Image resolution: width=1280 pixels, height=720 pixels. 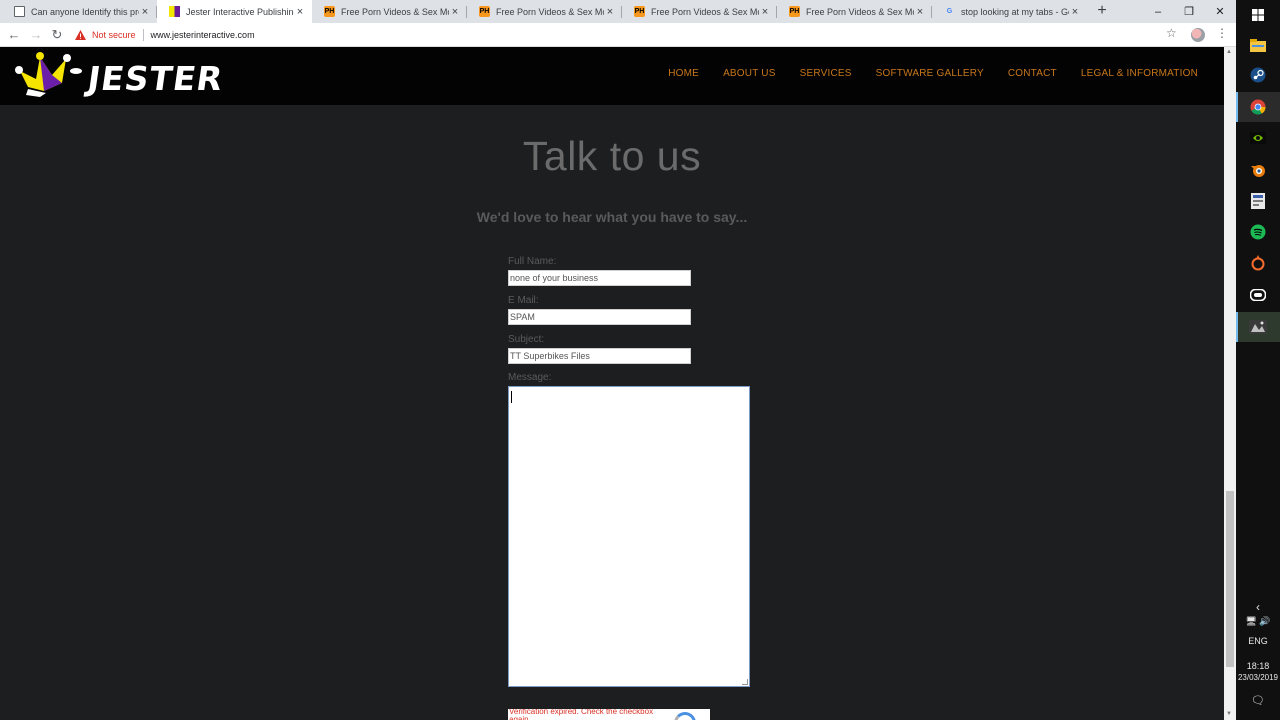 What do you see at coordinates (523, 300) in the screenshot?
I see `email-label: E Mail:` at bounding box center [523, 300].